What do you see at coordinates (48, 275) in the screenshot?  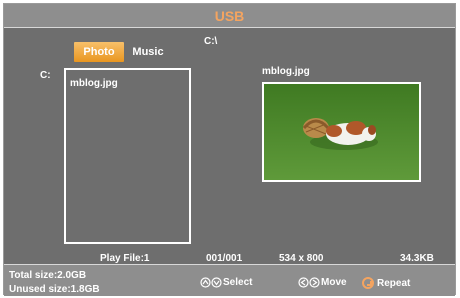 I see `total-size: Total size:2.0GB` at bounding box center [48, 275].